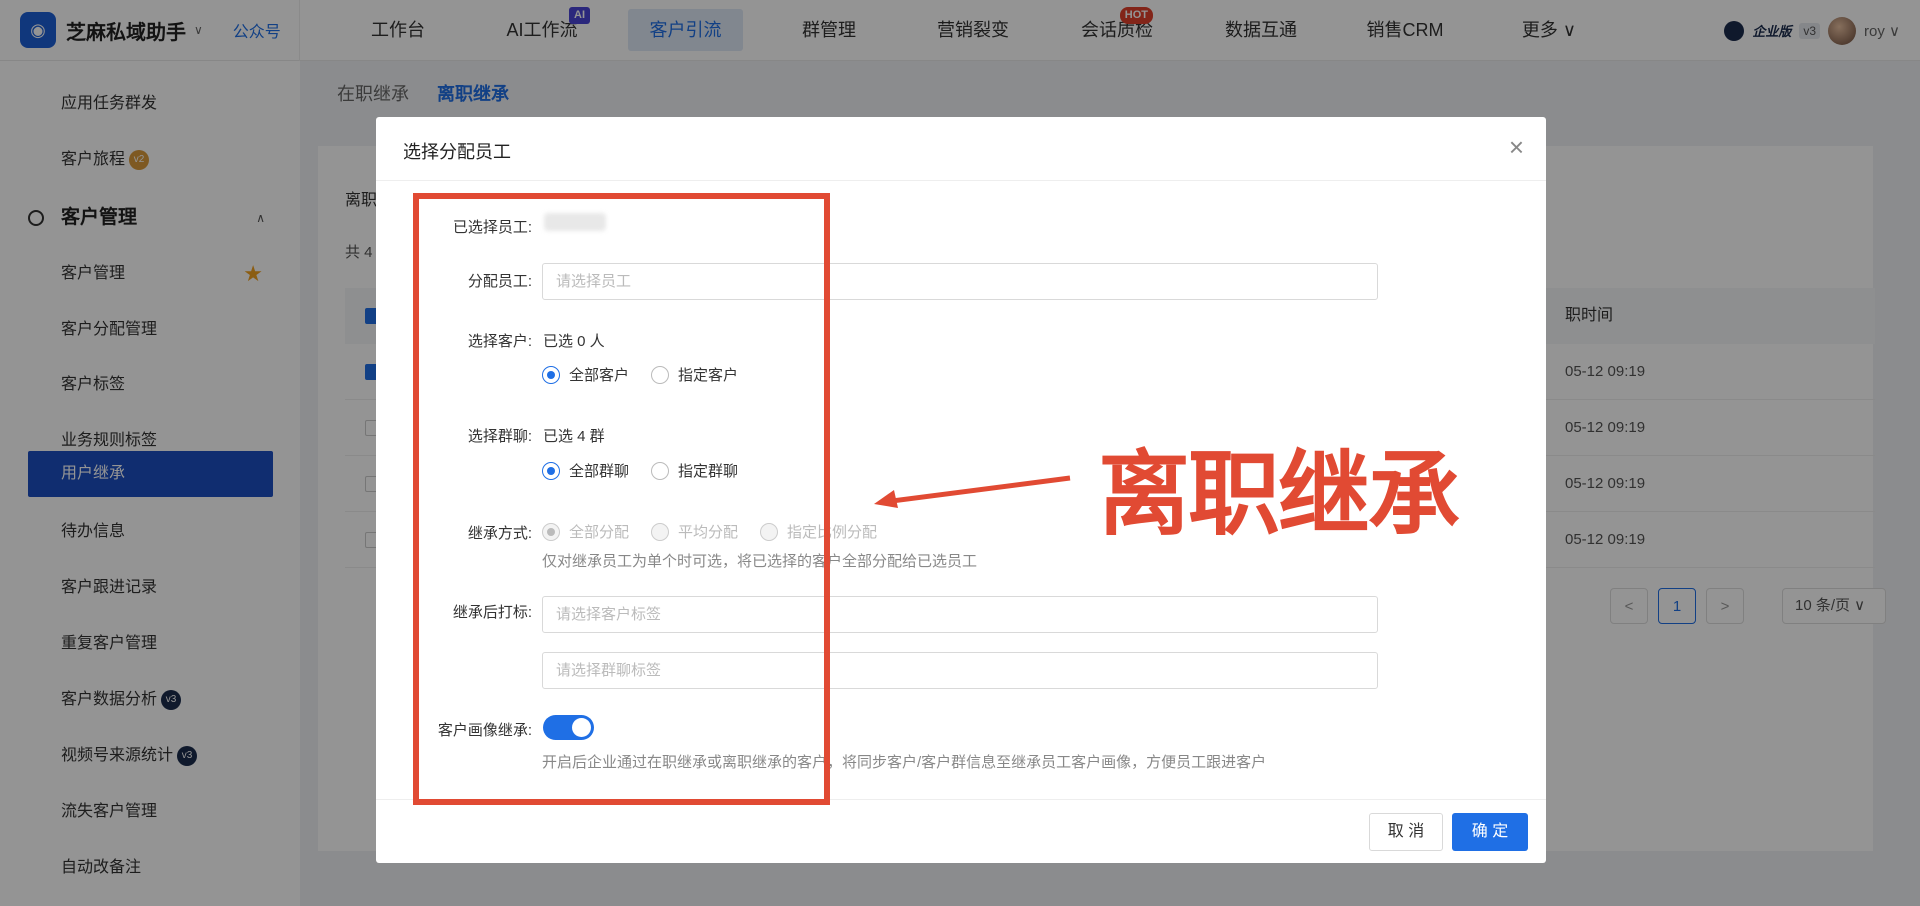 This screenshot has height=906, width=1920. Describe the element at coordinates (457, 152) in the screenshot. I see `dialog-title: 选择分配员工` at that location.